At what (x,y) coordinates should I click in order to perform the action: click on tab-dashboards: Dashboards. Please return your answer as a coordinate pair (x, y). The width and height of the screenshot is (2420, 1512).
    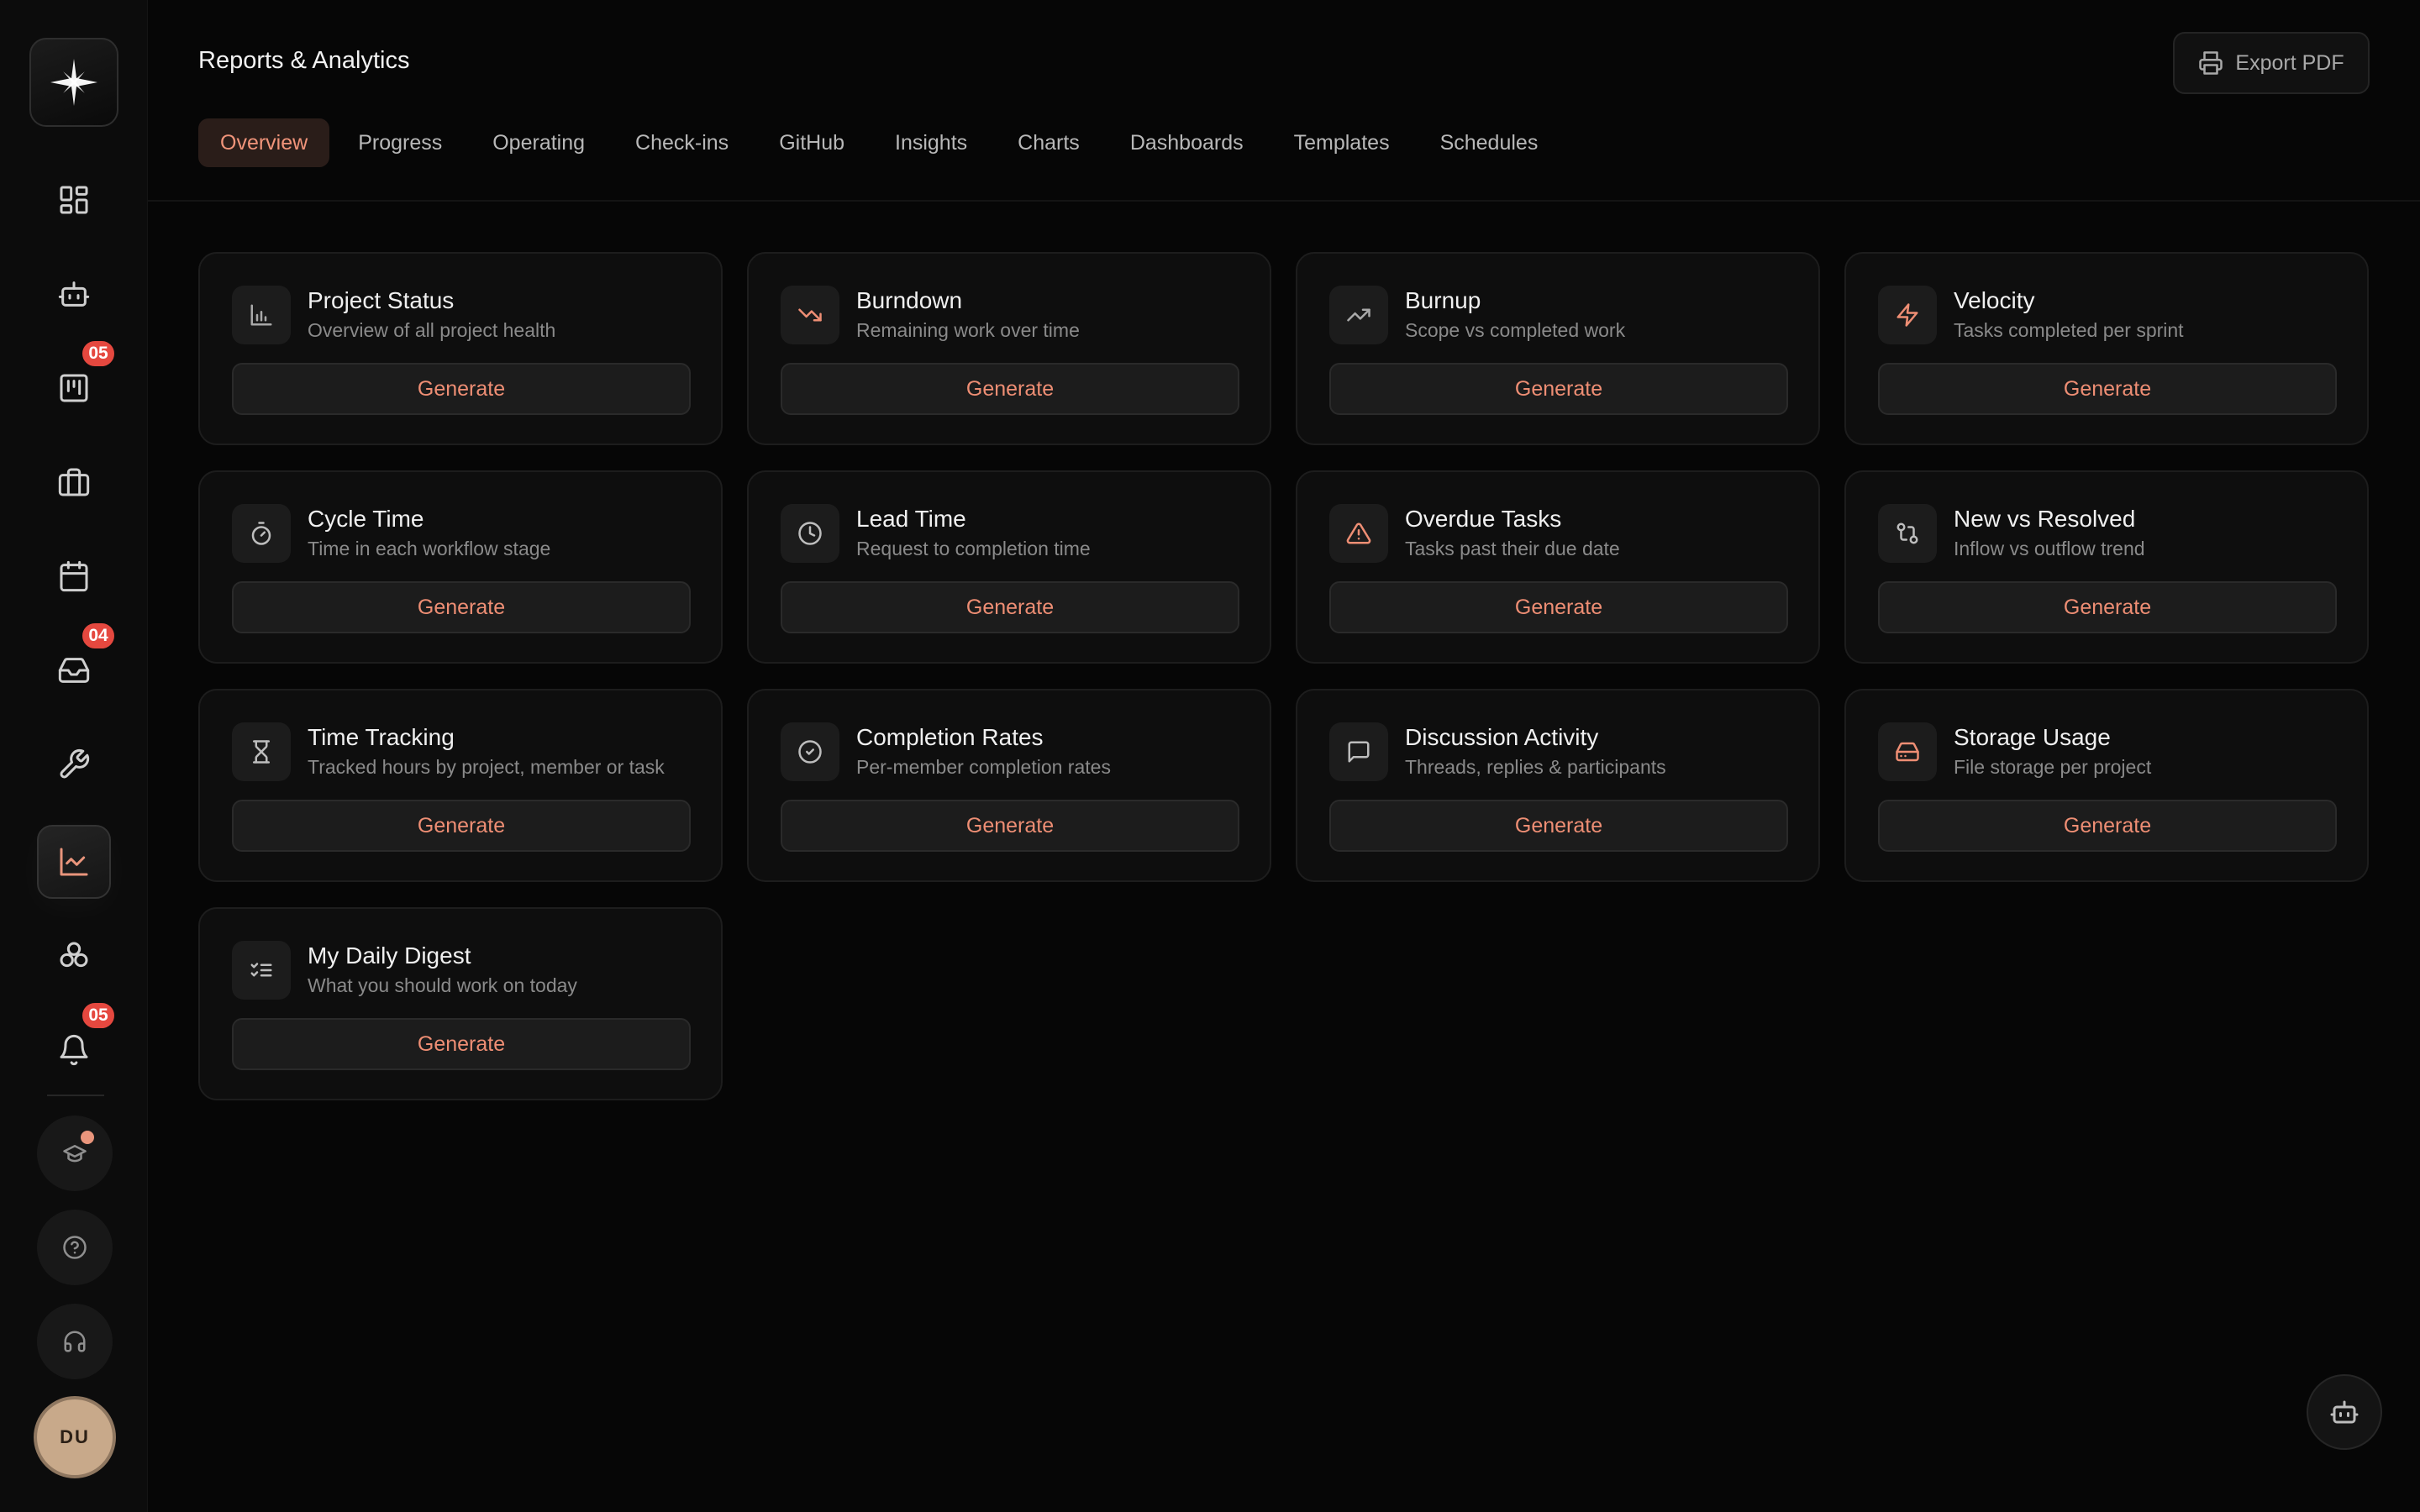
    Looking at the image, I should click on (1186, 142).